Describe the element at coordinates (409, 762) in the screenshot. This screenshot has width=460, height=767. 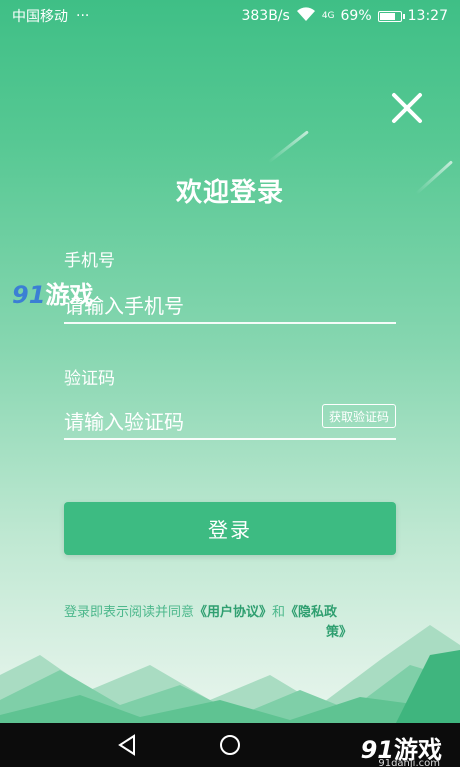
I see `watermark-url: 91danji.com` at that location.